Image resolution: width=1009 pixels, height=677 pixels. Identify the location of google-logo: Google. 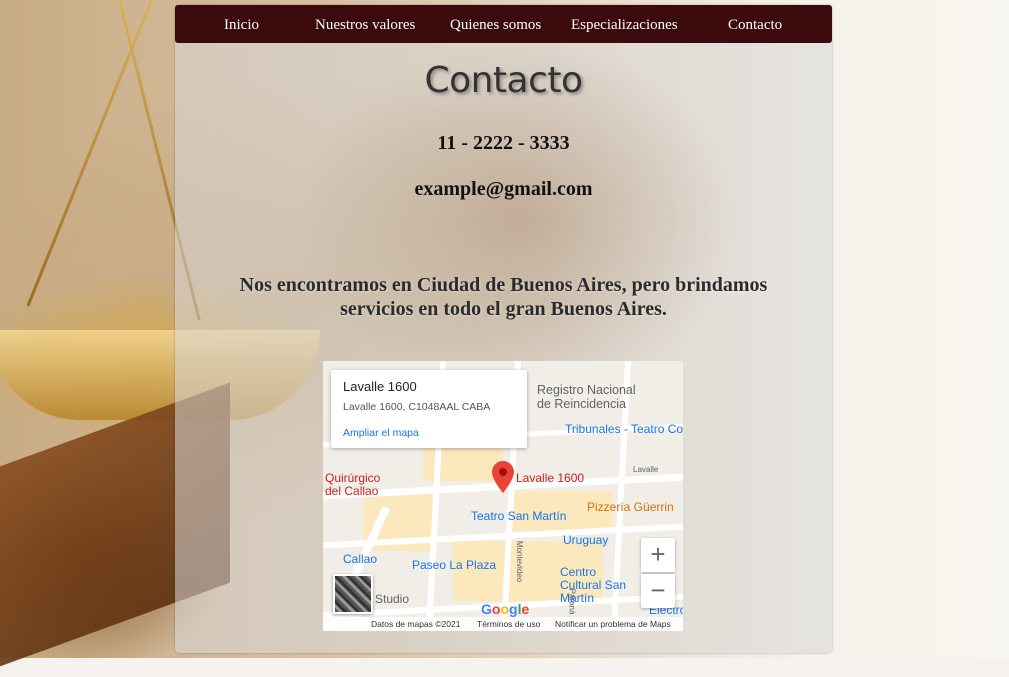
(505, 609).